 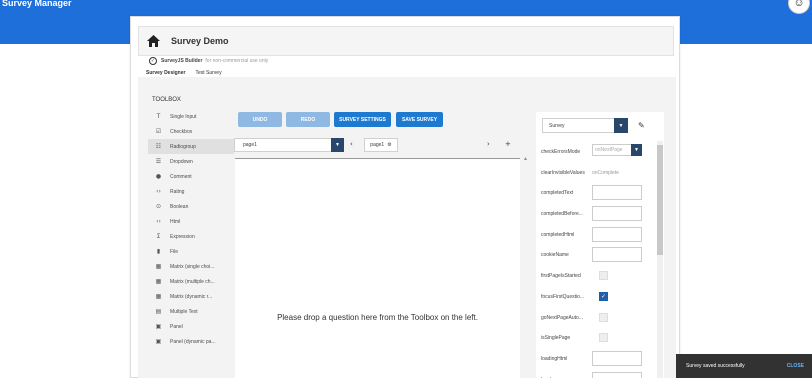 I want to click on demo-header: Survey Demo, so click(x=406, y=41).